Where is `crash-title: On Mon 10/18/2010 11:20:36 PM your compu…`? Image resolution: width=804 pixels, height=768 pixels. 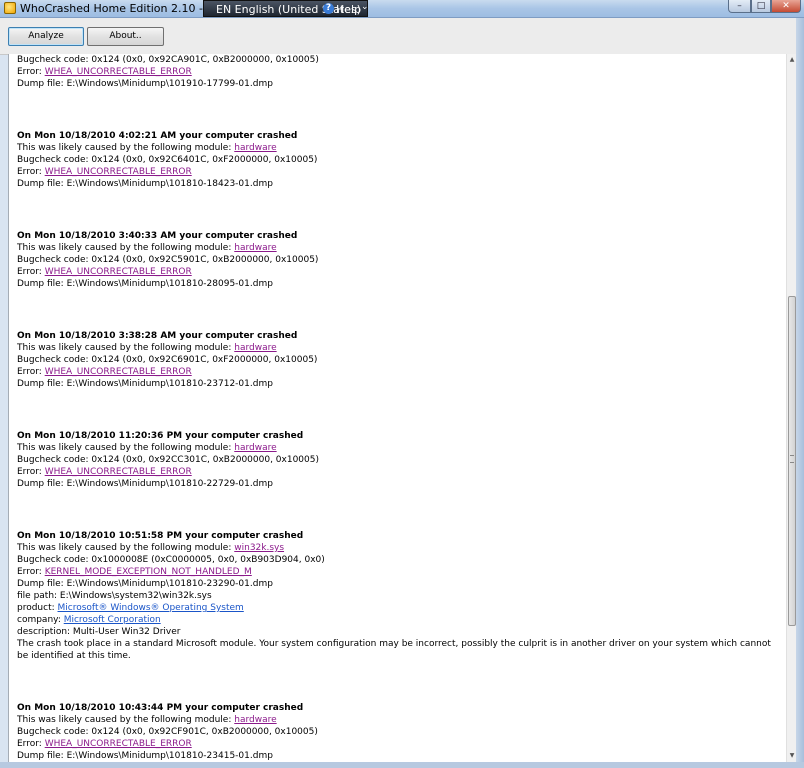
crash-title: On Mon 10/18/2010 11:20:36 PM your compu… is located at coordinates (160, 436).